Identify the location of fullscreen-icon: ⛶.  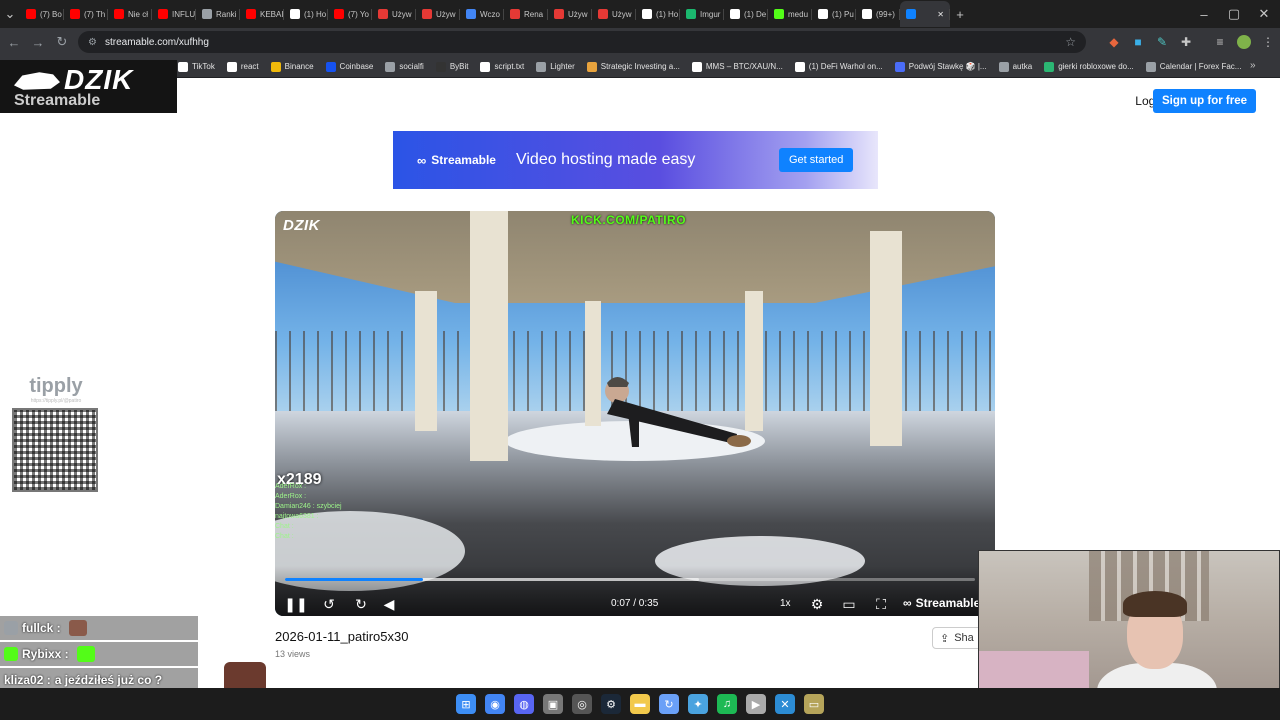
(881, 604).